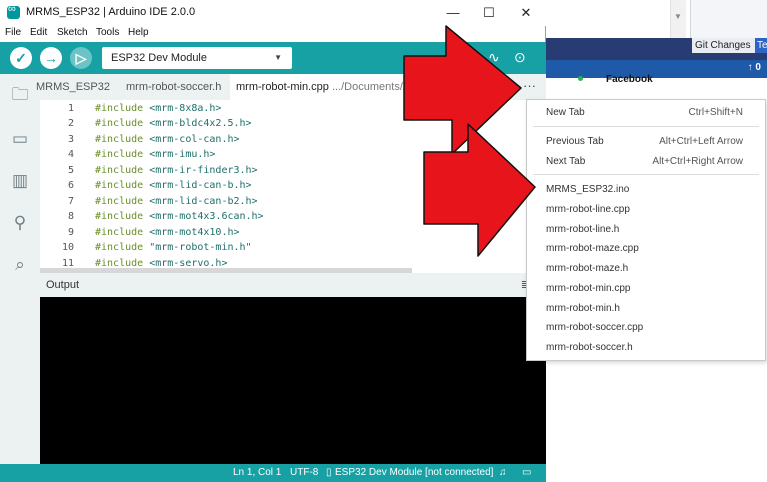 The width and height of the screenshot is (767, 482). Describe the element at coordinates (20, 265) in the screenshot. I see `search-icon: ⌕` at that location.